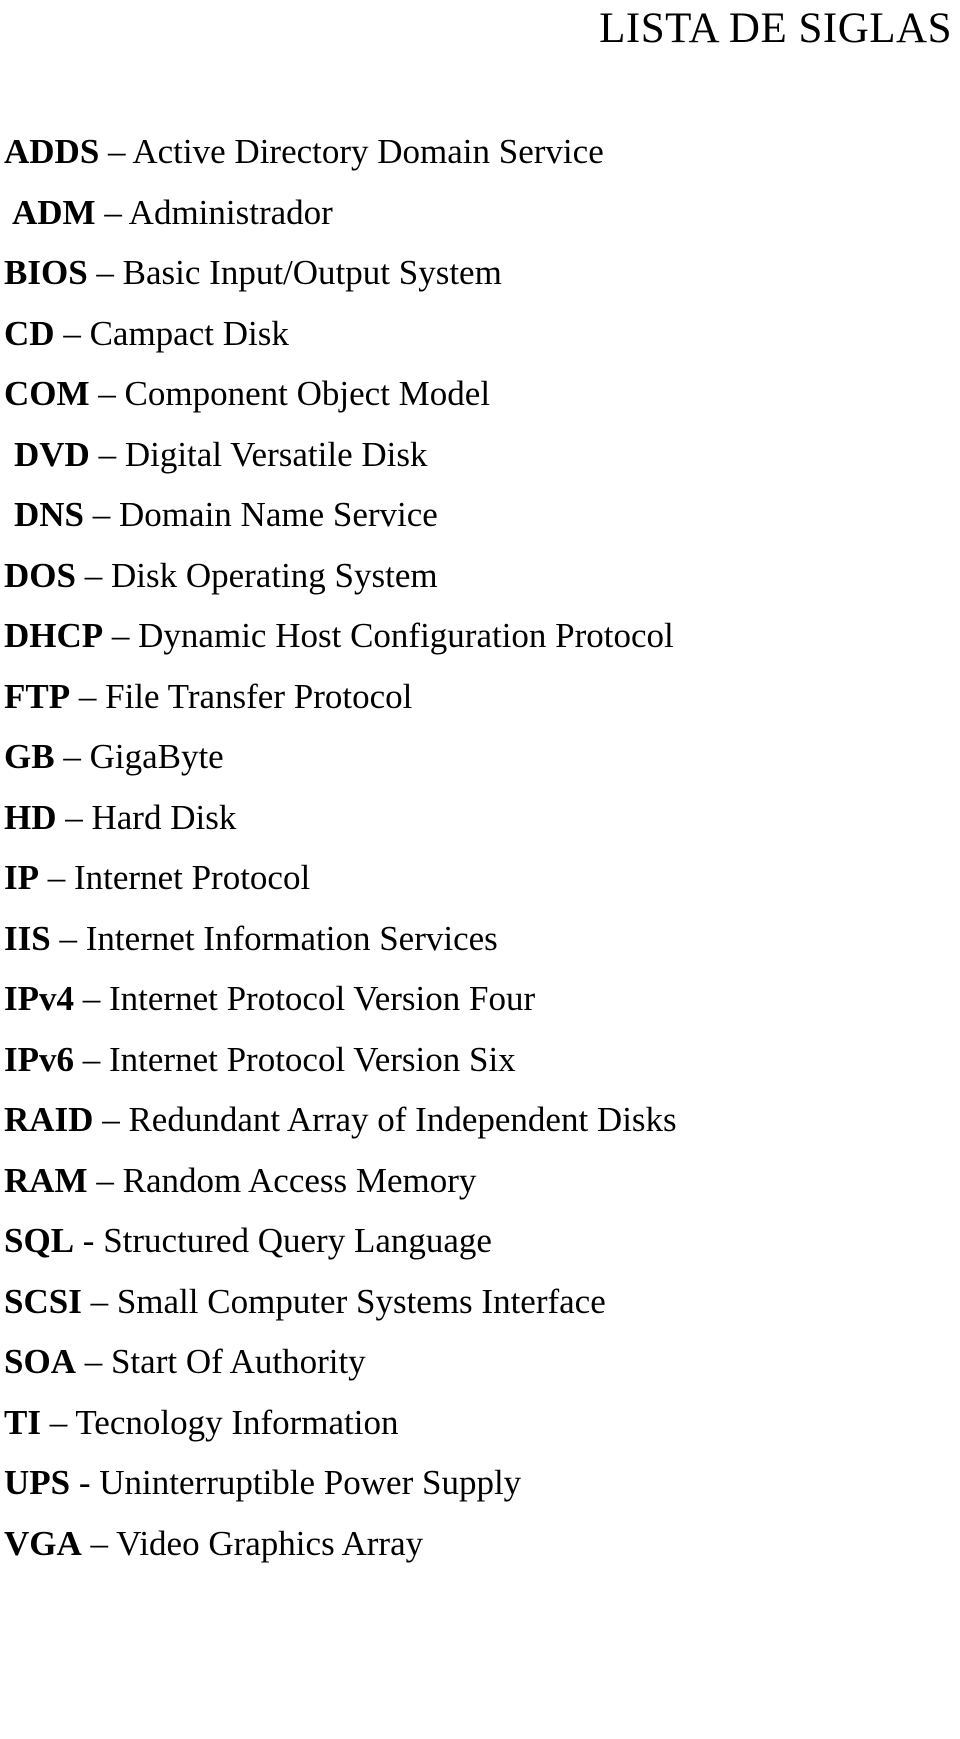  What do you see at coordinates (237, 1422) in the screenshot?
I see `abbreviation-definition: Tecnology Information` at bounding box center [237, 1422].